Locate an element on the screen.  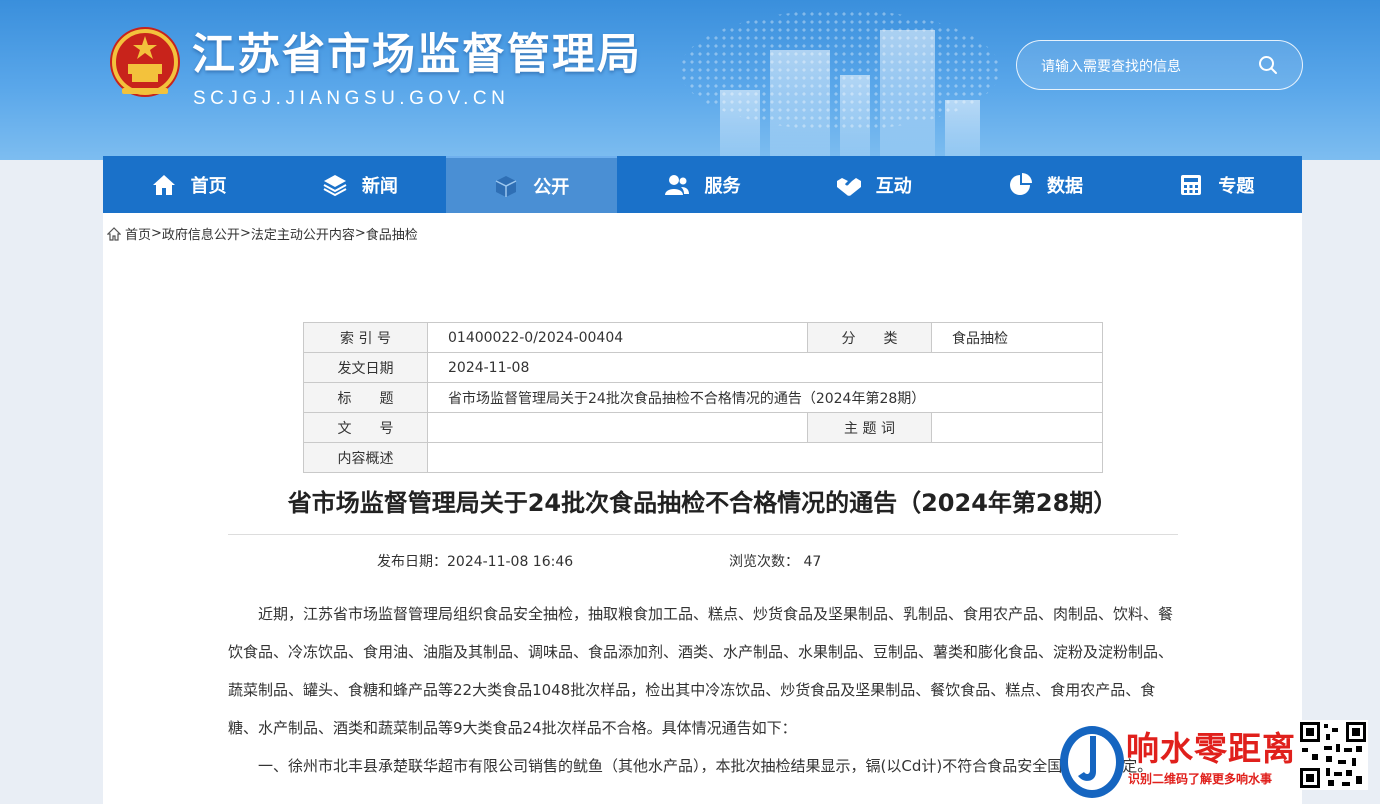
qr-code-icon is located at coordinates (1333, 755).